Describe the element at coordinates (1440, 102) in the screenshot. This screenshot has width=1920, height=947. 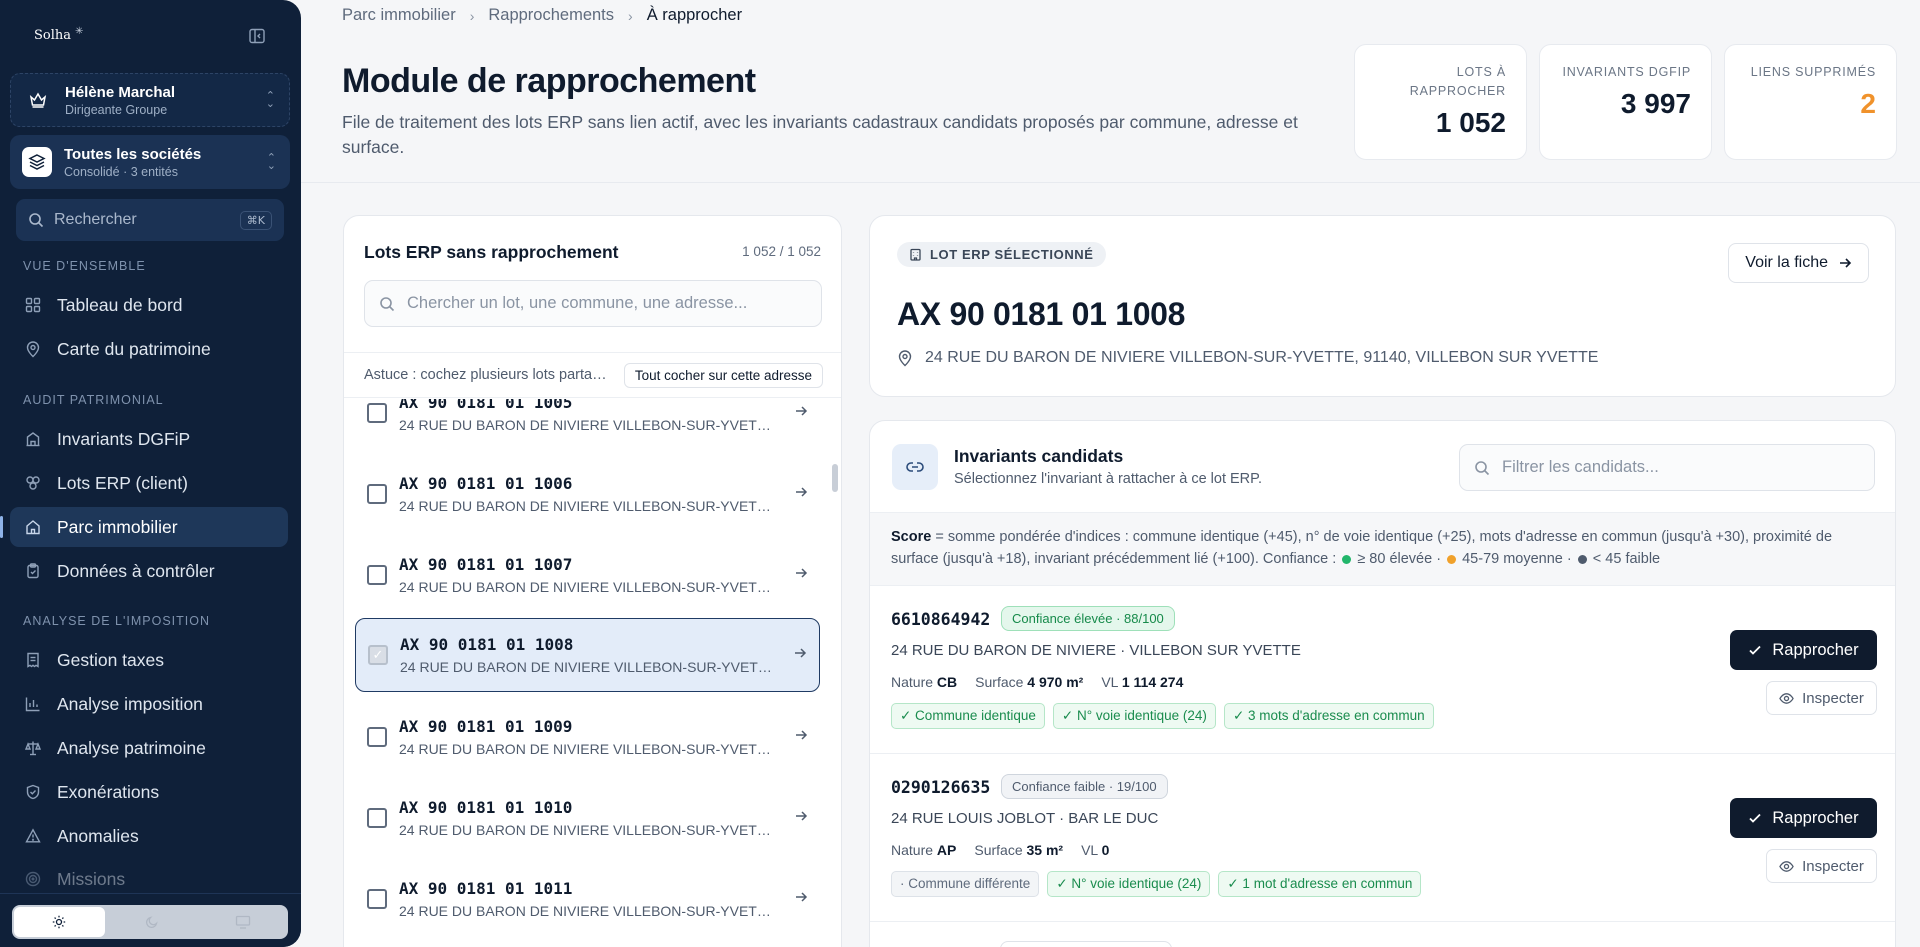
I see `stat-card-lots: Lots à rapprocher 1 052` at that location.